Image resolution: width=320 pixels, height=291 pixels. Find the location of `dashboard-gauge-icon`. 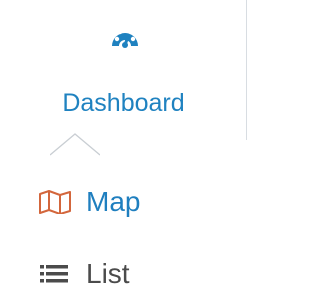

dashboard-gauge-icon is located at coordinates (125, 37).